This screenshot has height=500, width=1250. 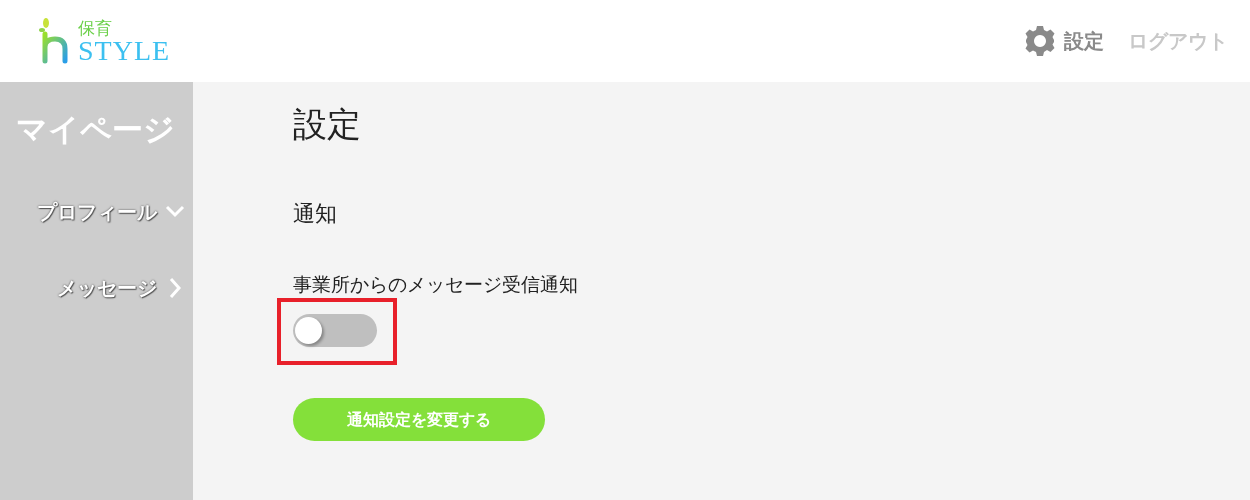 What do you see at coordinates (315, 213) in the screenshot?
I see `section-title: 通知` at bounding box center [315, 213].